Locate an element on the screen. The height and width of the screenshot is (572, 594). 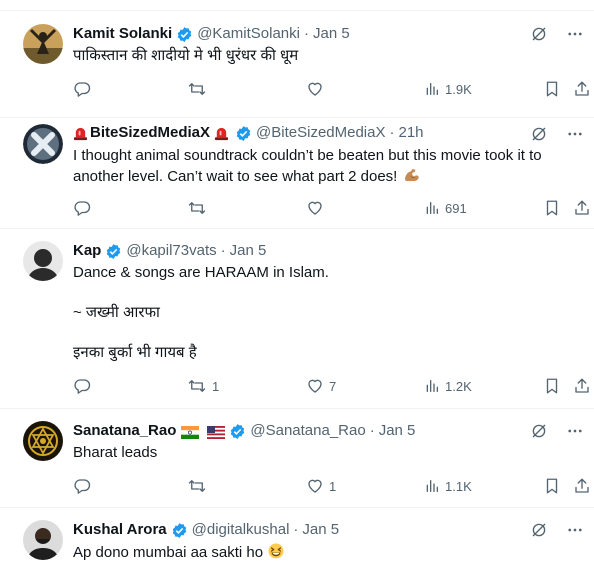
india-flag-icon is located at coordinates (190, 432).